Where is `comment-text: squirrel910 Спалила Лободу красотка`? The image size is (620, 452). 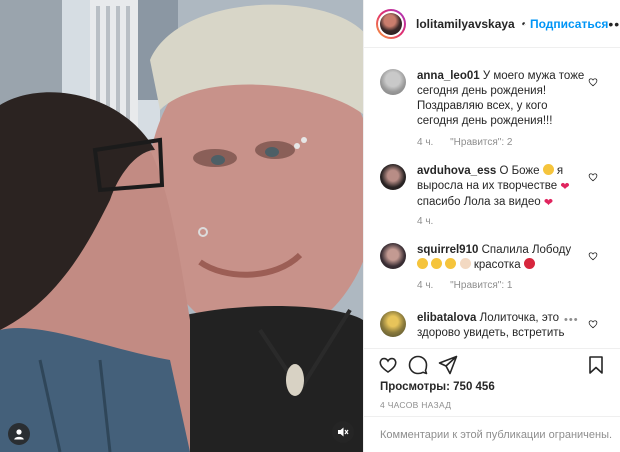
comment-text: squirrel910 Спалила Лободу красотка is located at coordinates (501, 258).